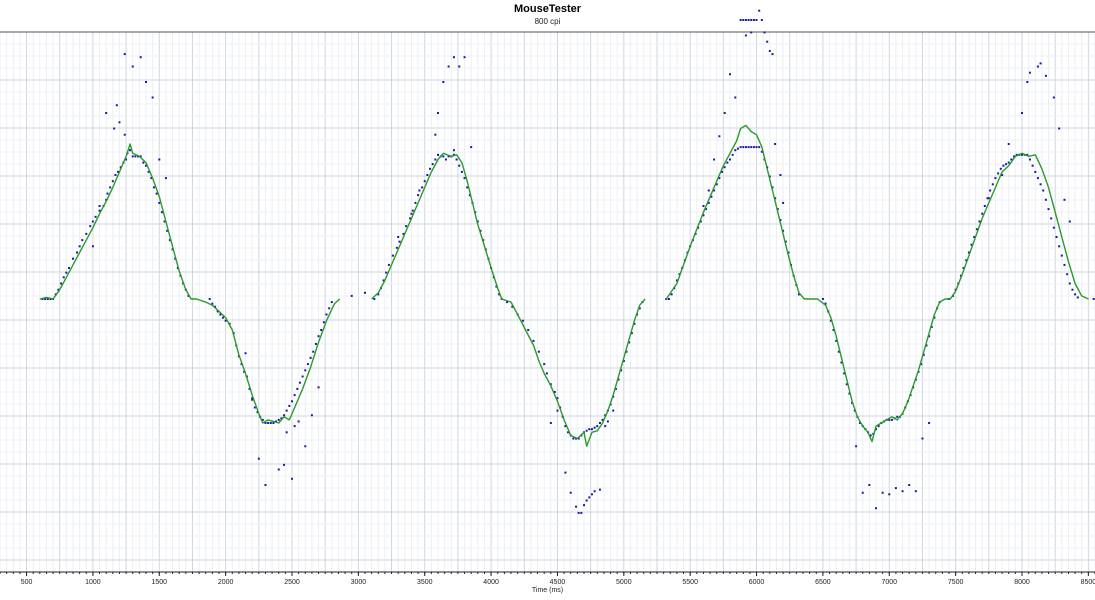 The height and width of the screenshot is (600, 1095). What do you see at coordinates (757, 582) in the screenshot?
I see `x-tick-label: 6000` at bounding box center [757, 582].